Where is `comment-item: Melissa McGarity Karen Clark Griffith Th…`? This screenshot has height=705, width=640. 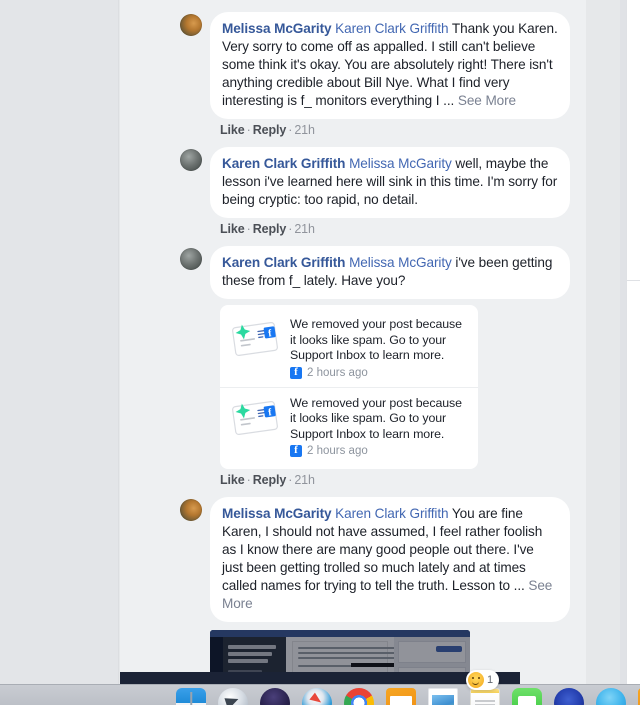
comment-item: Melissa McGarity Karen Clark Griffith Th… is located at coordinates (380, 74).